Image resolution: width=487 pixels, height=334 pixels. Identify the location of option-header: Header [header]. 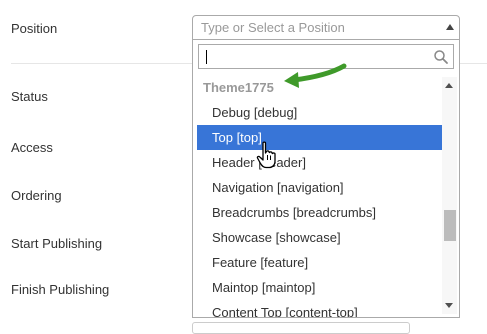
(319, 162).